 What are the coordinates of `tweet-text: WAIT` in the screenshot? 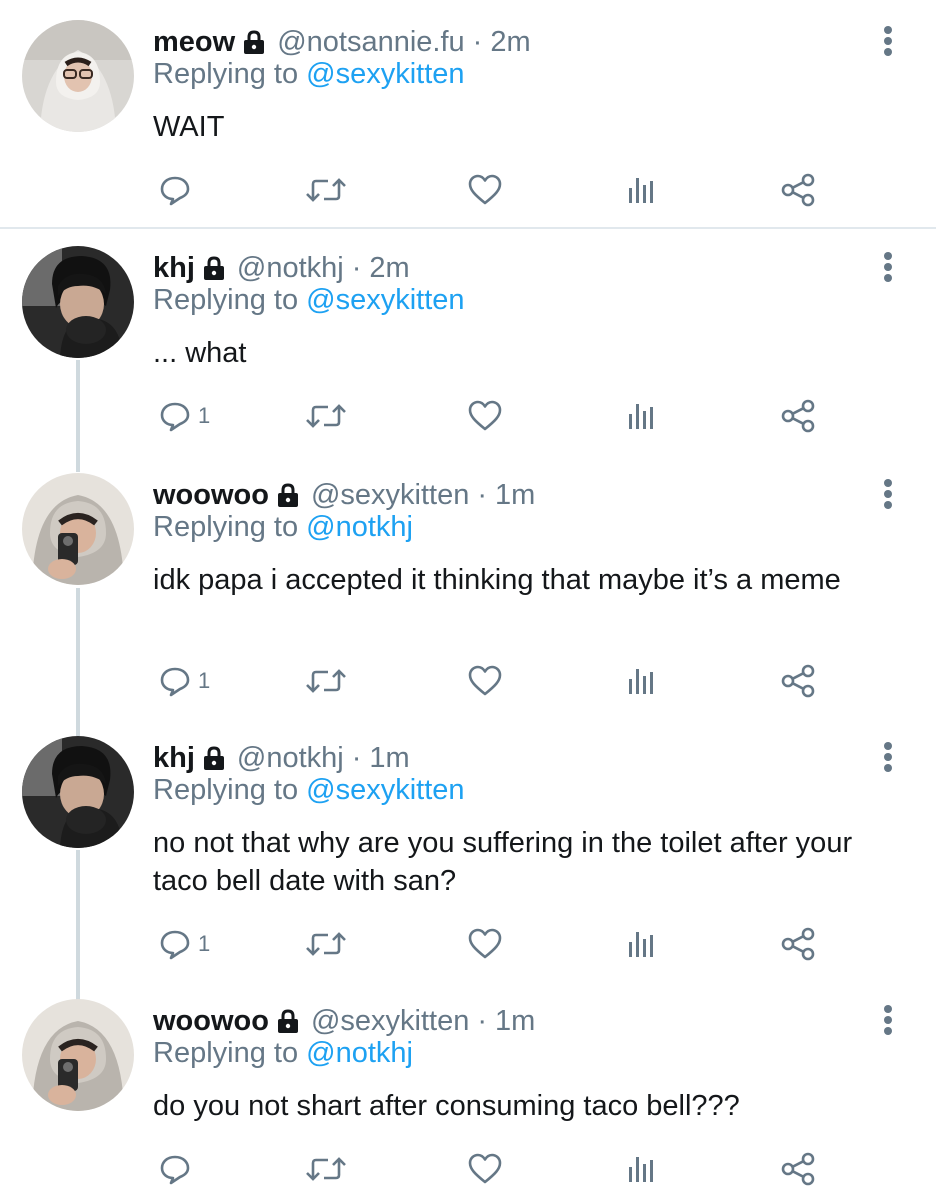 It's located at (189, 127).